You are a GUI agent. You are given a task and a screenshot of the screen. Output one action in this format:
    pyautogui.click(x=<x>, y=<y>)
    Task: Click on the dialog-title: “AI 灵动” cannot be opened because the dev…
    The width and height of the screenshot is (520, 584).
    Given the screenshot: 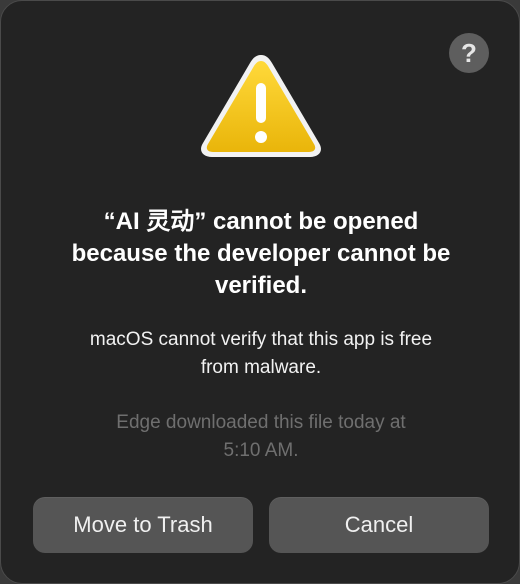 What is the action you would take?
    pyautogui.click(x=261, y=254)
    